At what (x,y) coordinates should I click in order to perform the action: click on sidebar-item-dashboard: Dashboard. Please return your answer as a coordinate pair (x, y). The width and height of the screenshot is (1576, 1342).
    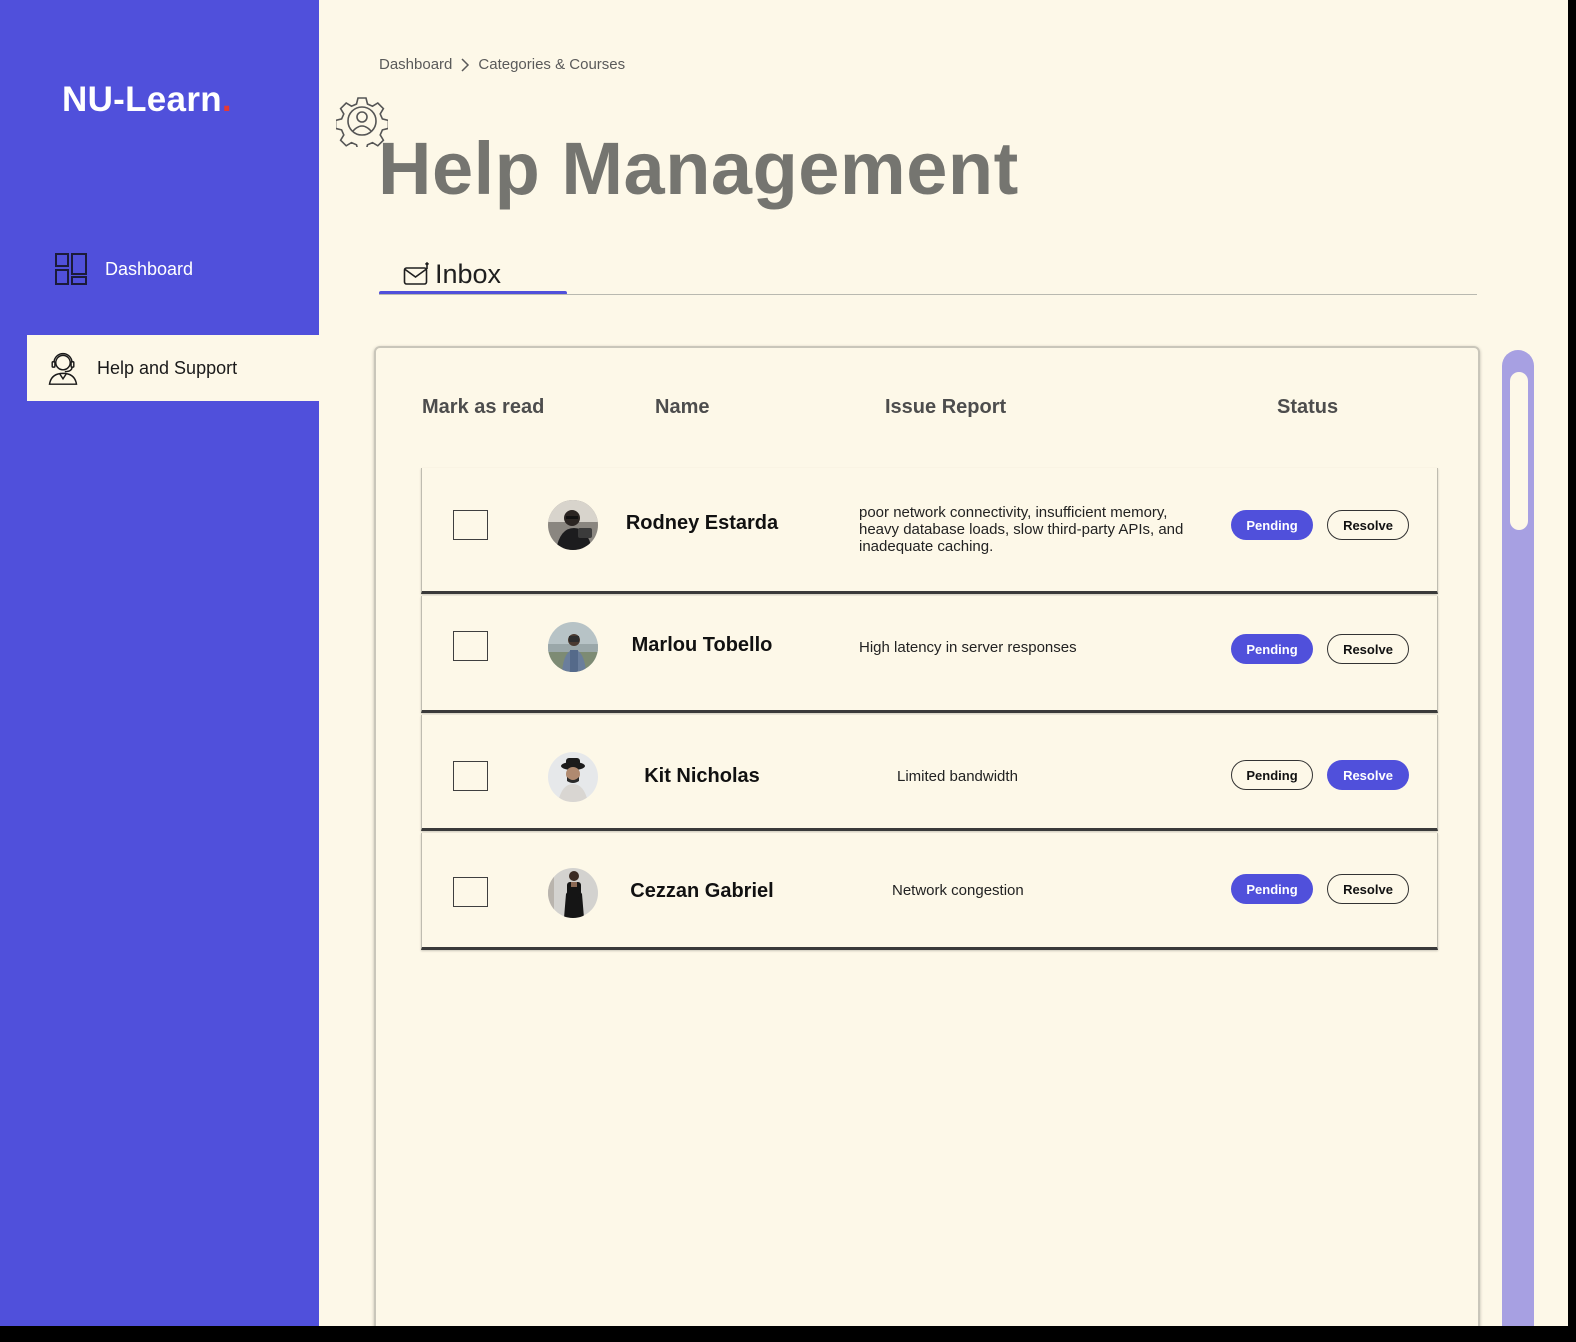
    Looking at the image, I should click on (173, 269).